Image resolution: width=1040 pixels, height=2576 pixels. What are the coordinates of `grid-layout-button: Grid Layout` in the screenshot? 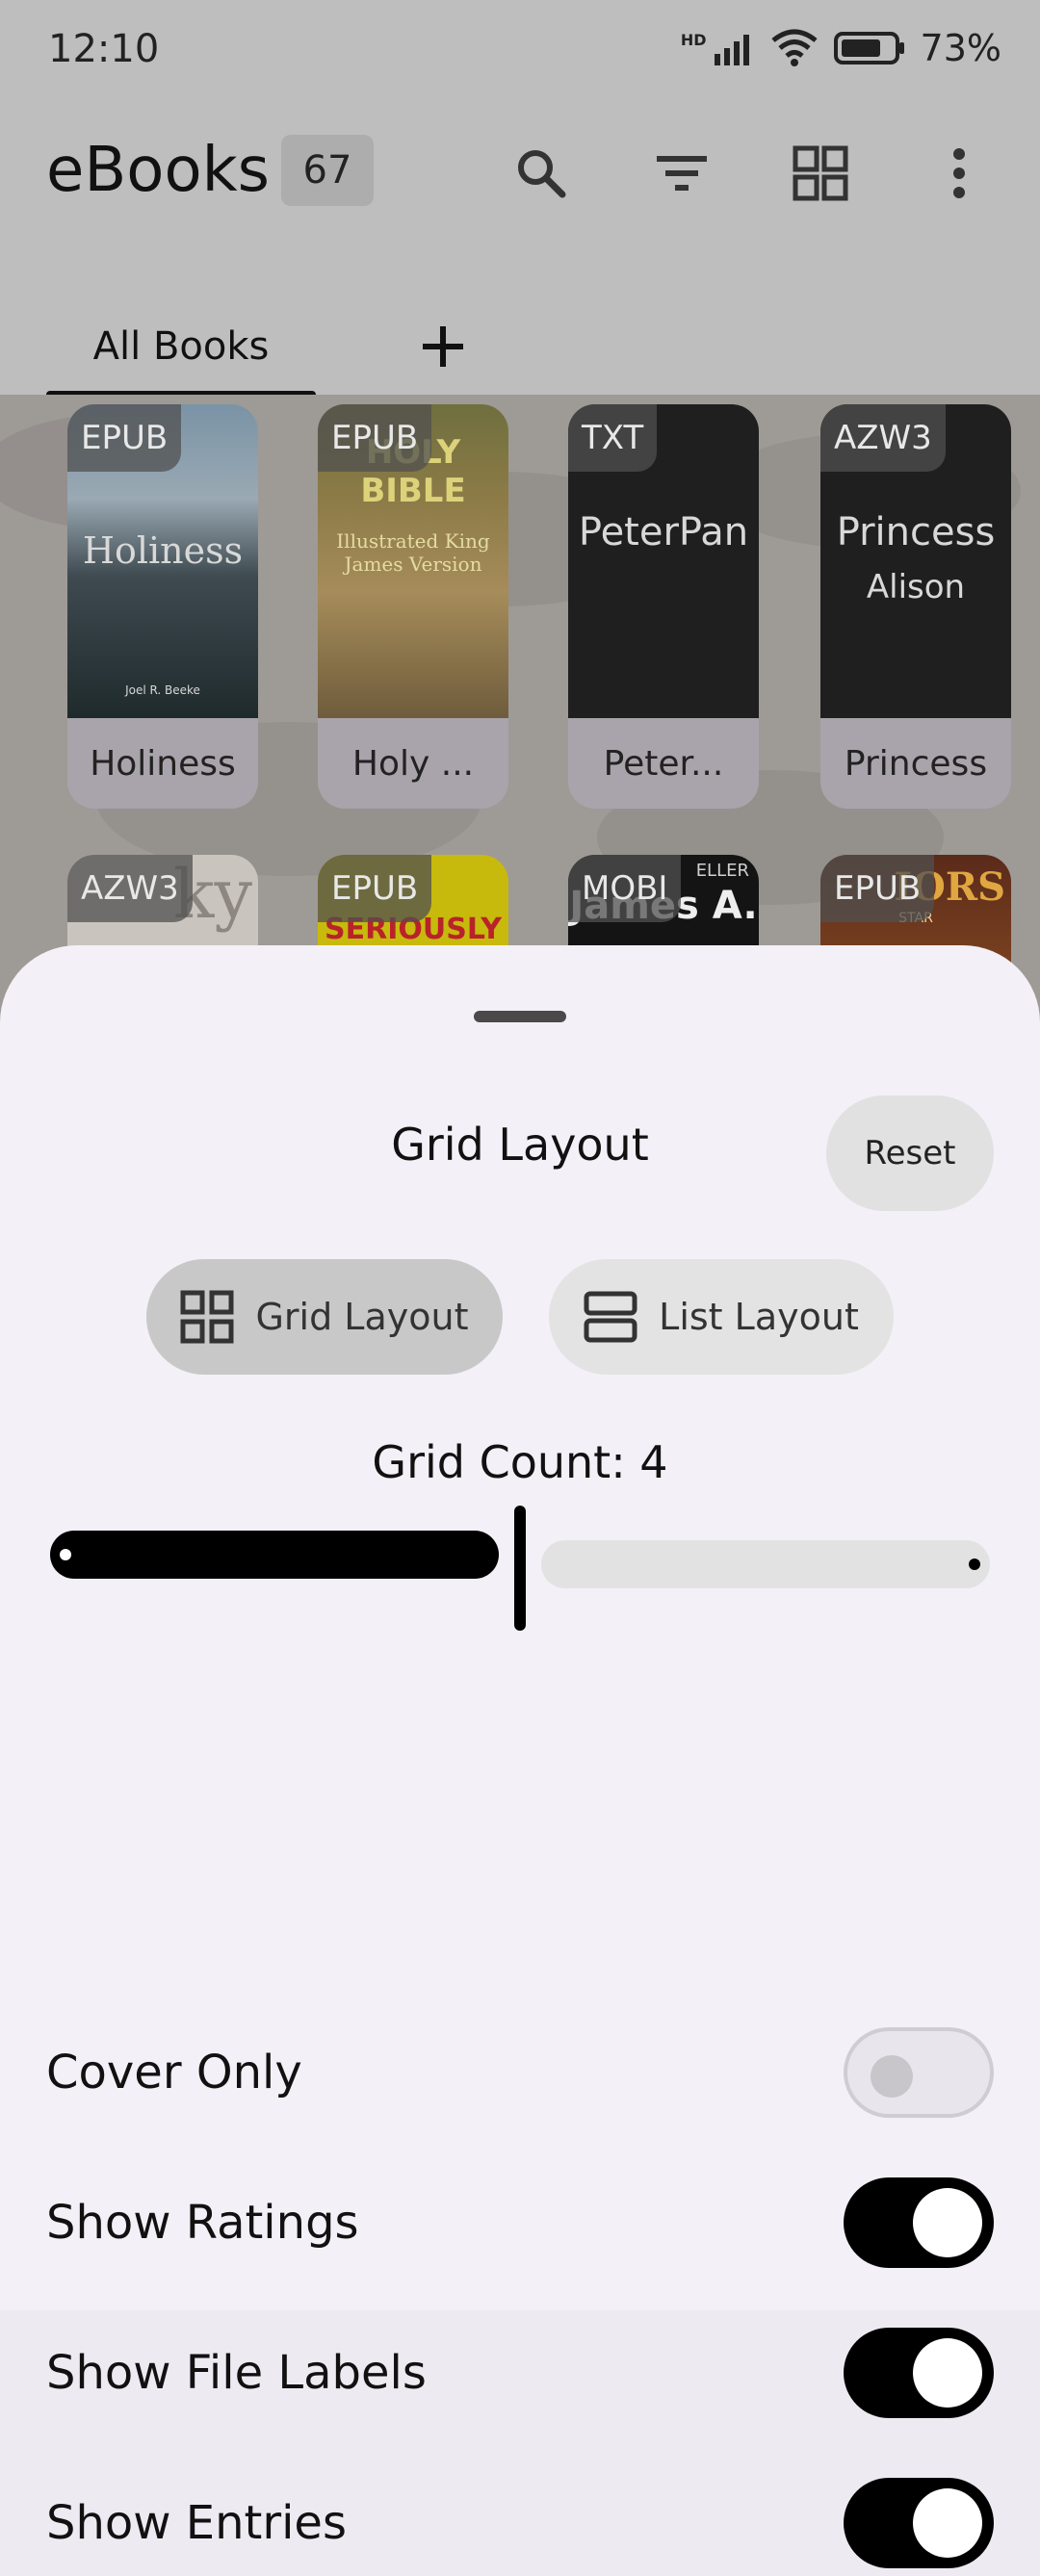 It's located at (325, 1317).